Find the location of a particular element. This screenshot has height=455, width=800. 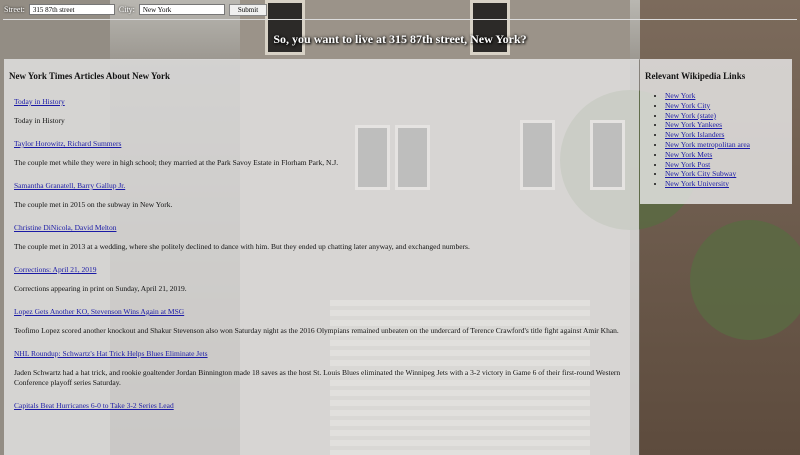

wiki-list-item: New York City Subway is located at coordinates (726, 174).